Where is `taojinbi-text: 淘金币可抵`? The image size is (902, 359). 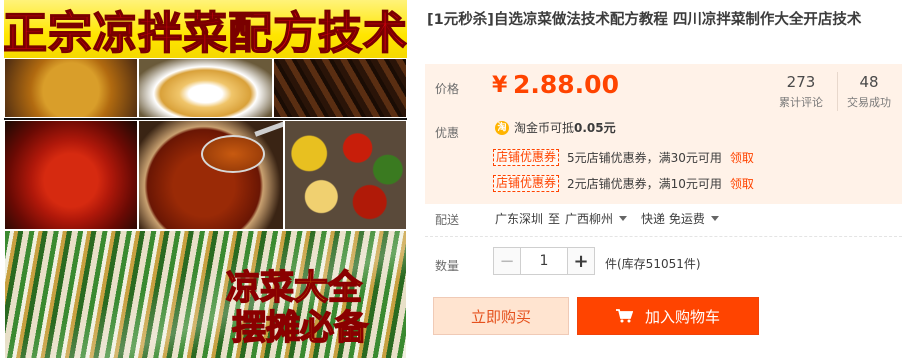
taojinbi-text: 淘金币可抵 is located at coordinates (544, 128).